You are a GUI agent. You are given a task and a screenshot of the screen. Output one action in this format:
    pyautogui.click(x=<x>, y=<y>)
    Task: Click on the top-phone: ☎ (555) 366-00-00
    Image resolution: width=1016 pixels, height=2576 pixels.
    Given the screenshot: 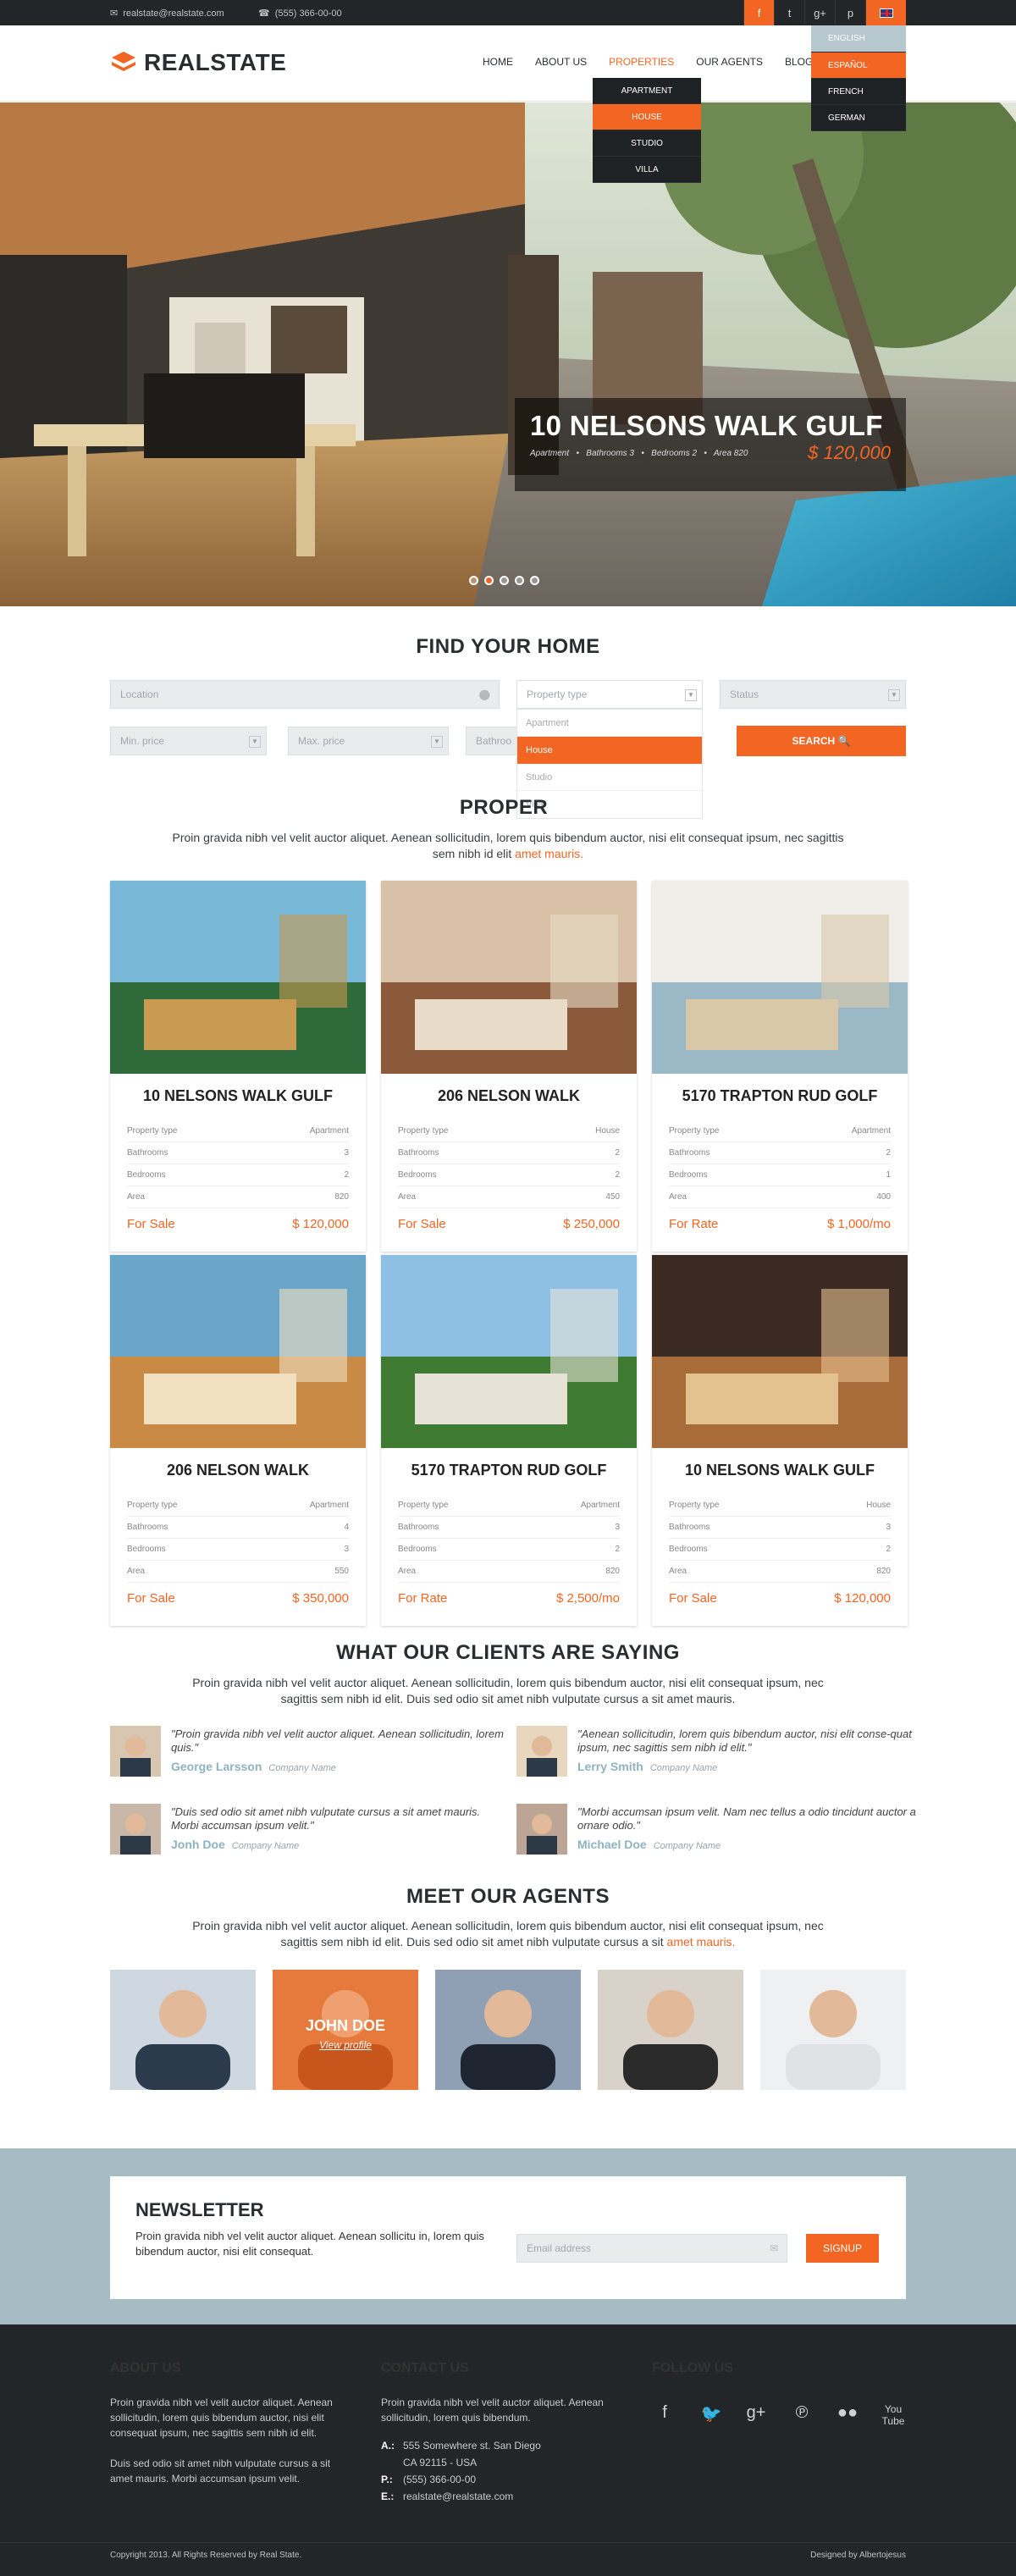 What is the action you would take?
    pyautogui.click(x=300, y=13)
    